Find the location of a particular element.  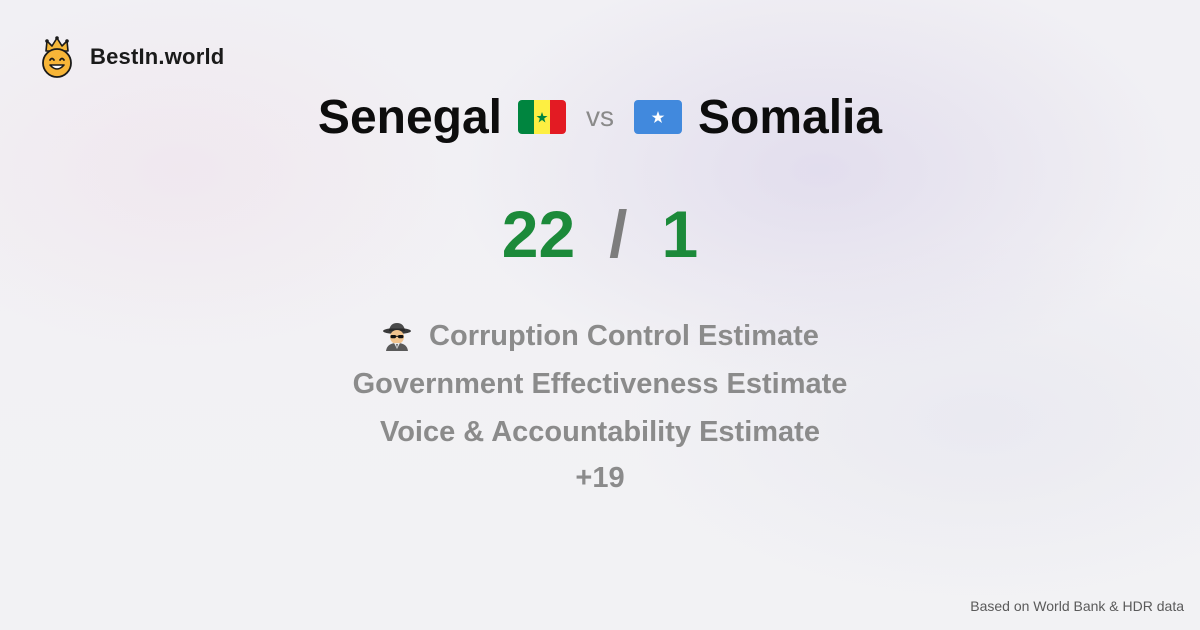

brand: BestIn.world is located at coordinates (131, 57).